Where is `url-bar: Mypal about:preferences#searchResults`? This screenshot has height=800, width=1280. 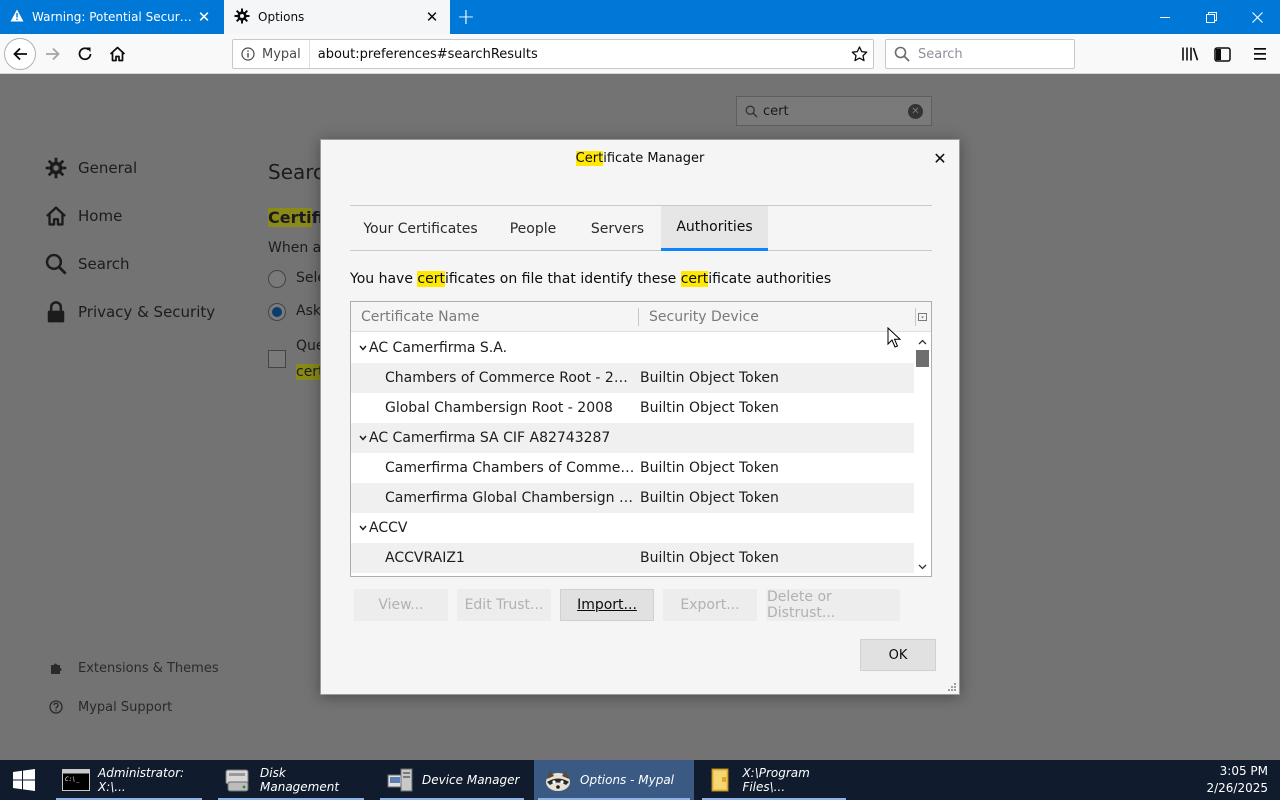
url-bar: Mypal about:preferences#searchResults is located at coordinates (553, 54).